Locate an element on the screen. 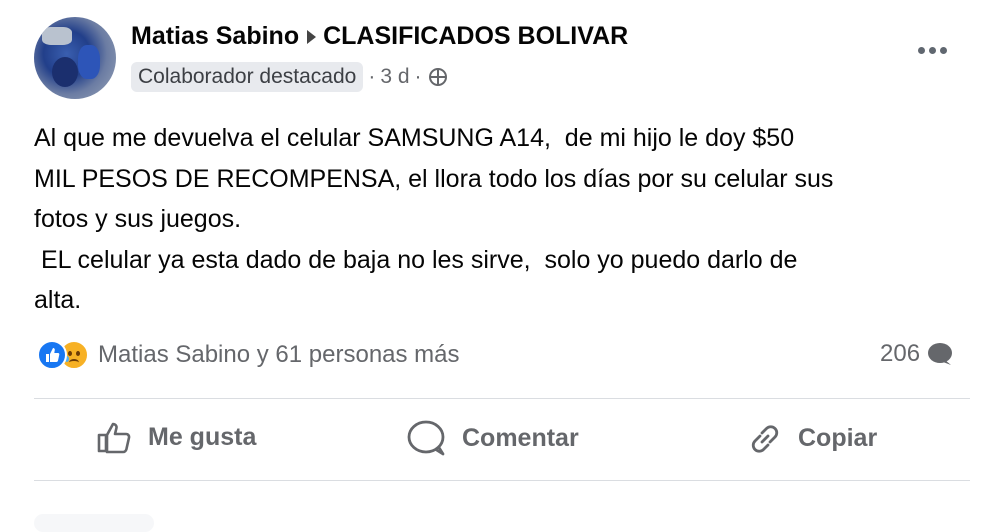  comment-bubble-icon is located at coordinates (426, 438).